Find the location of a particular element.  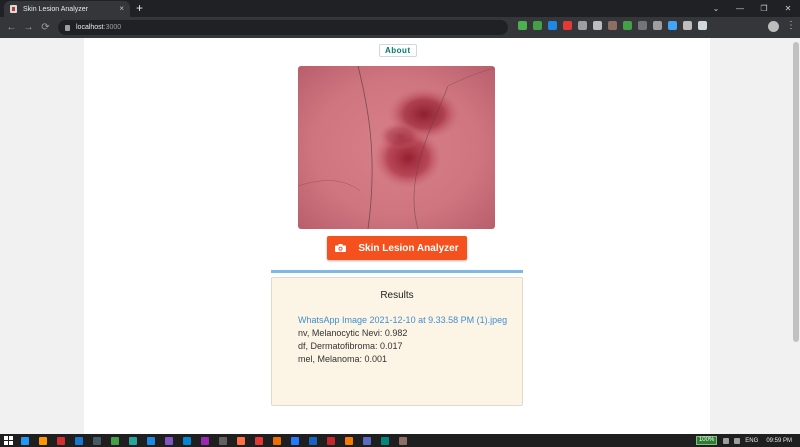

browser-titlebar: Skin Lesion Analyzer × + ⌄ — ❐ ✕ is located at coordinates (400, 8).